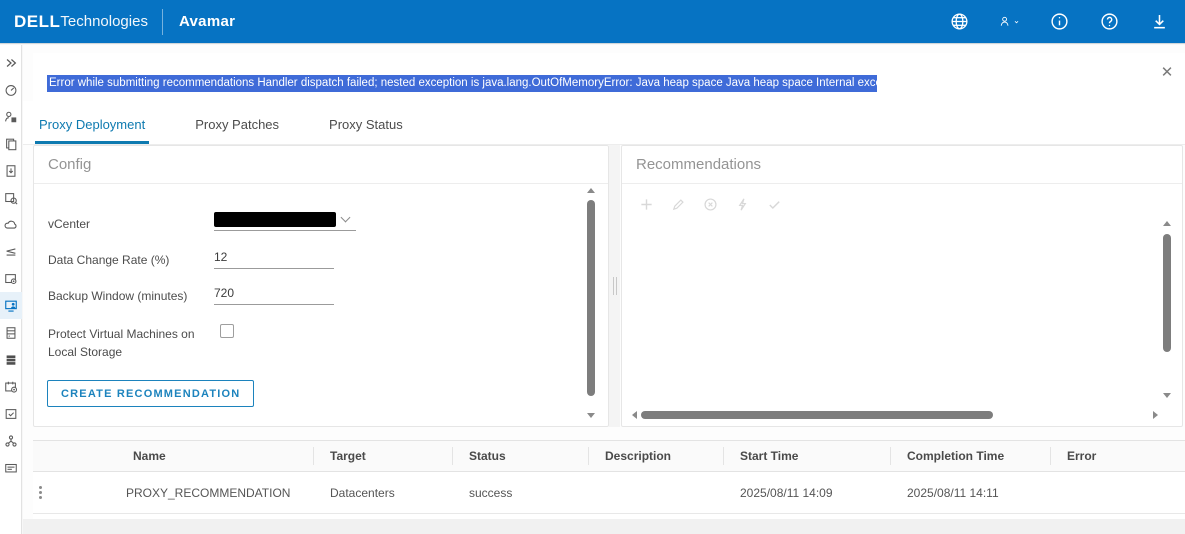 The image size is (1185, 534). What do you see at coordinates (321, 165) in the screenshot?
I see `config-panel-title: Config` at bounding box center [321, 165].